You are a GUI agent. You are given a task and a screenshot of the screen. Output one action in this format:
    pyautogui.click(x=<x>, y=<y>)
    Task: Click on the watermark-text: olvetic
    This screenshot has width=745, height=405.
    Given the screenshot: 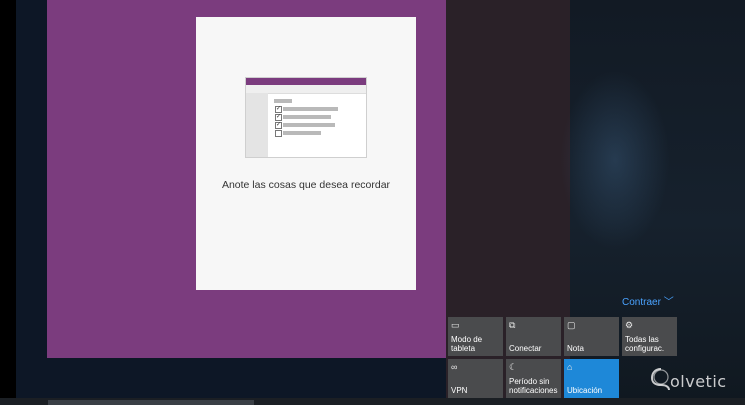 What is the action you would take?
    pyautogui.click(x=698, y=381)
    